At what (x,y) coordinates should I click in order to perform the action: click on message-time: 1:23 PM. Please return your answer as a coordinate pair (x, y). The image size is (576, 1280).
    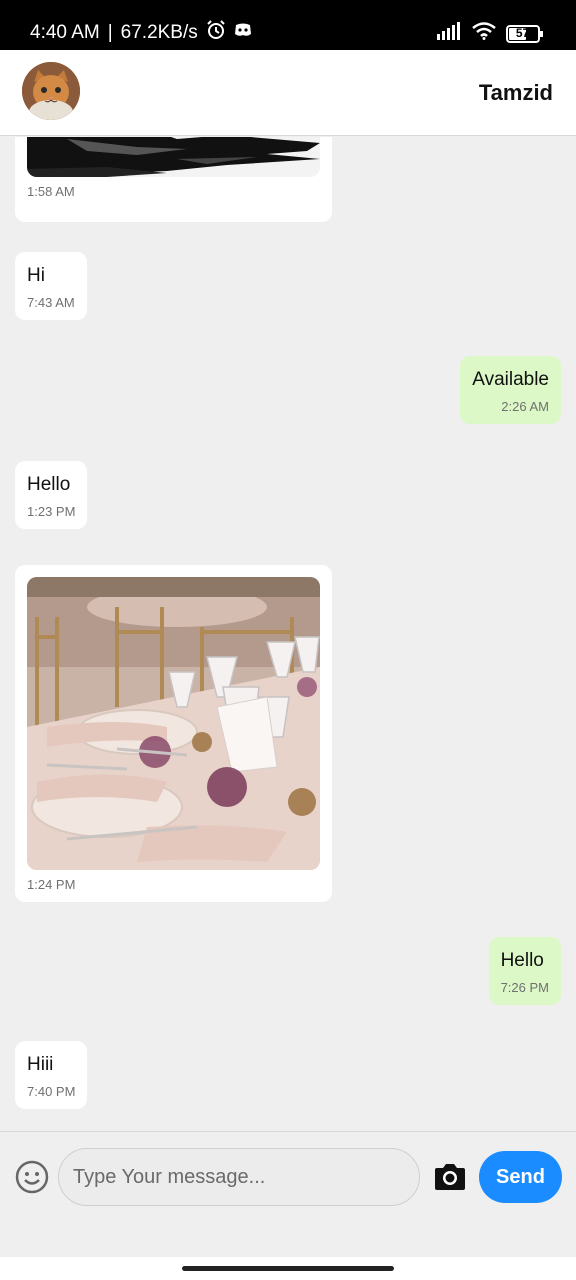
    Looking at the image, I should click on (51, 511).